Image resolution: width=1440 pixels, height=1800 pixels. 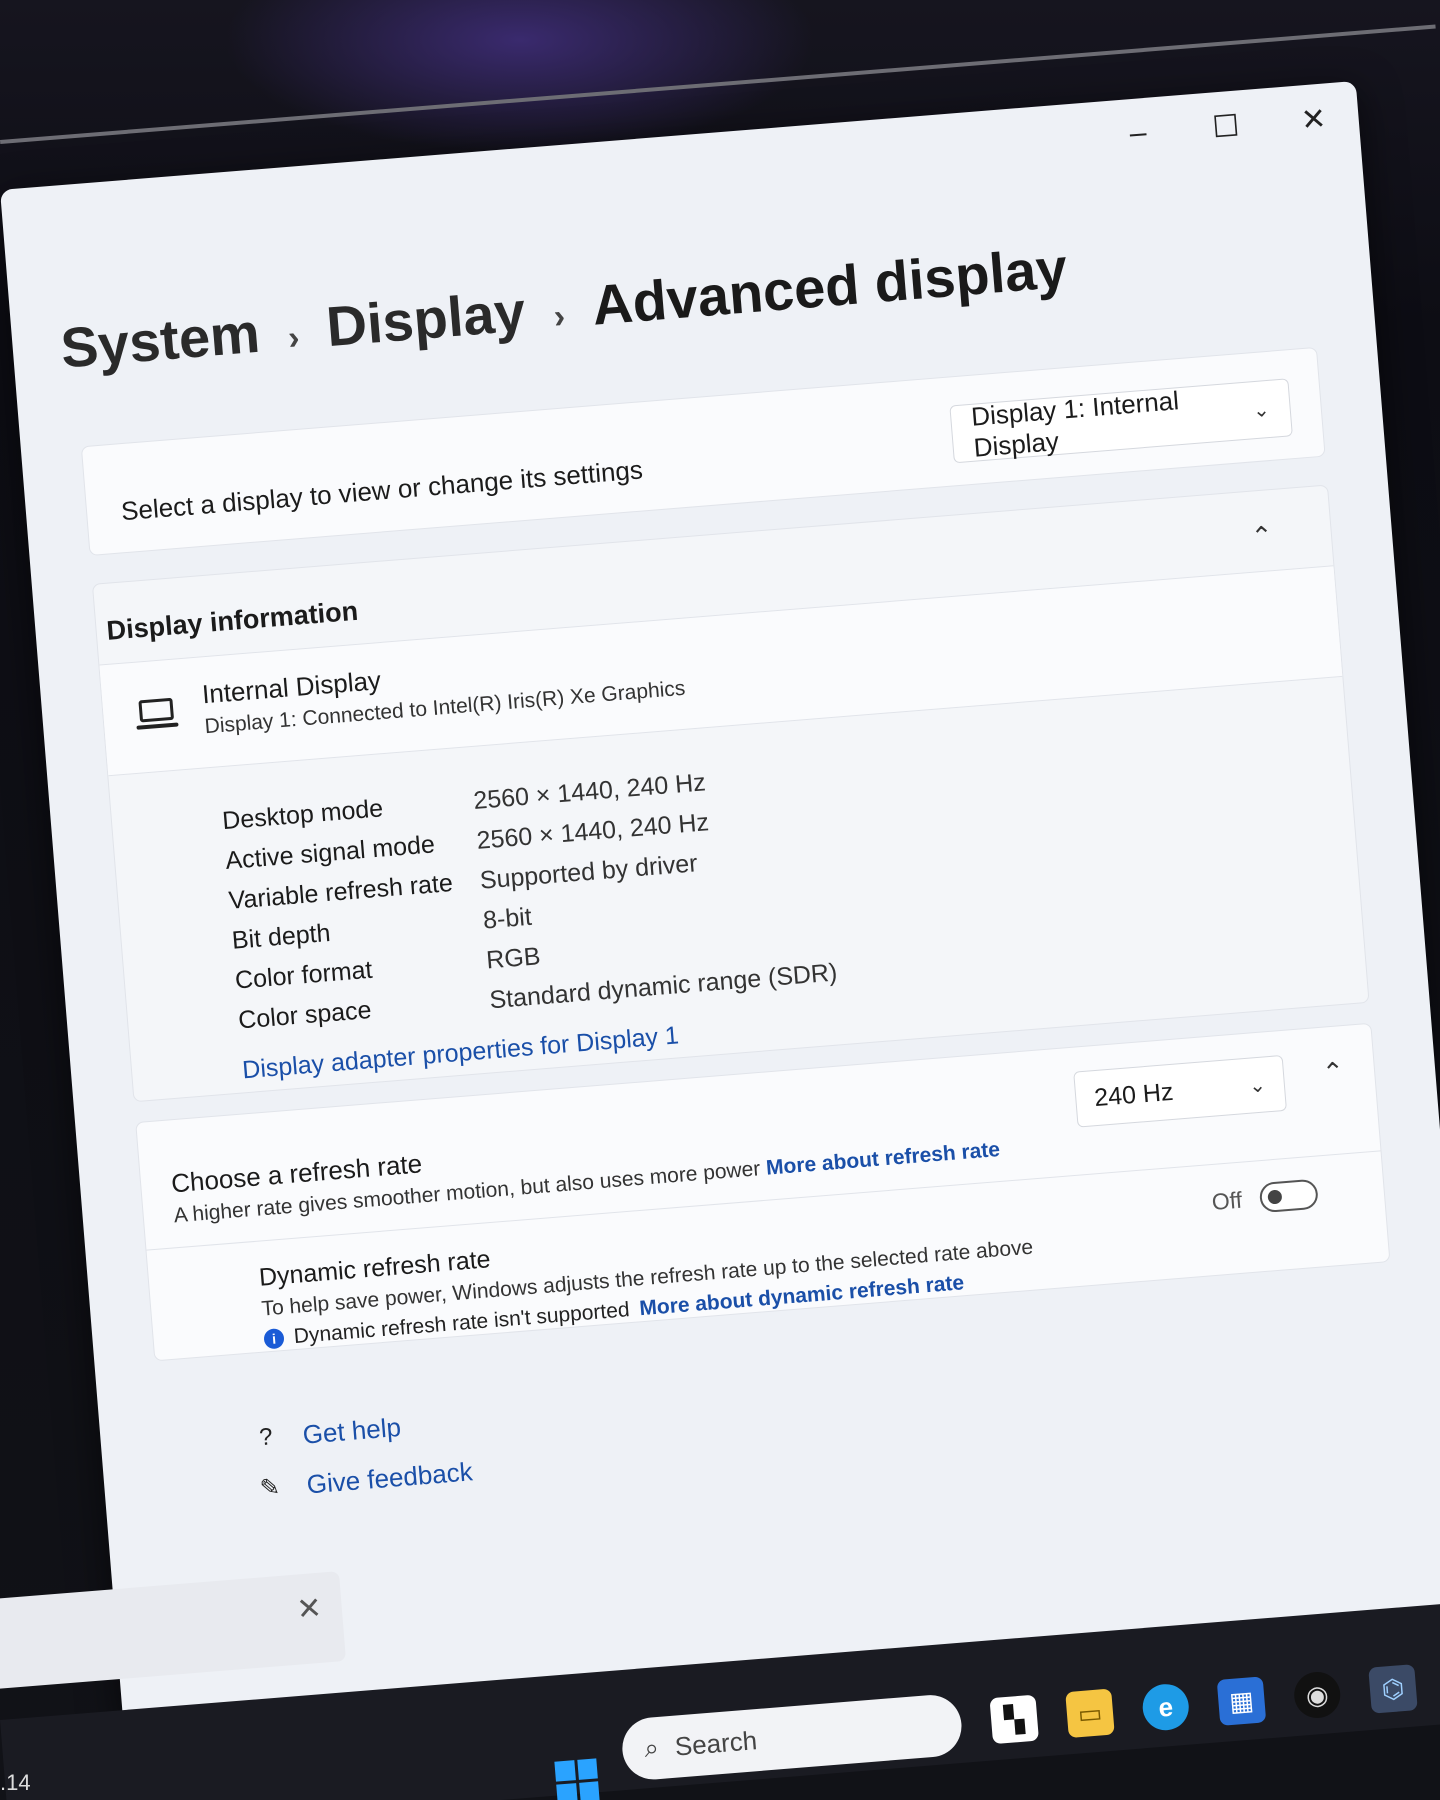 What do you see at coordinates (507, 918) in the screenshot?
I see `spec-value: 8-bit` at bounding box center [507, 918].